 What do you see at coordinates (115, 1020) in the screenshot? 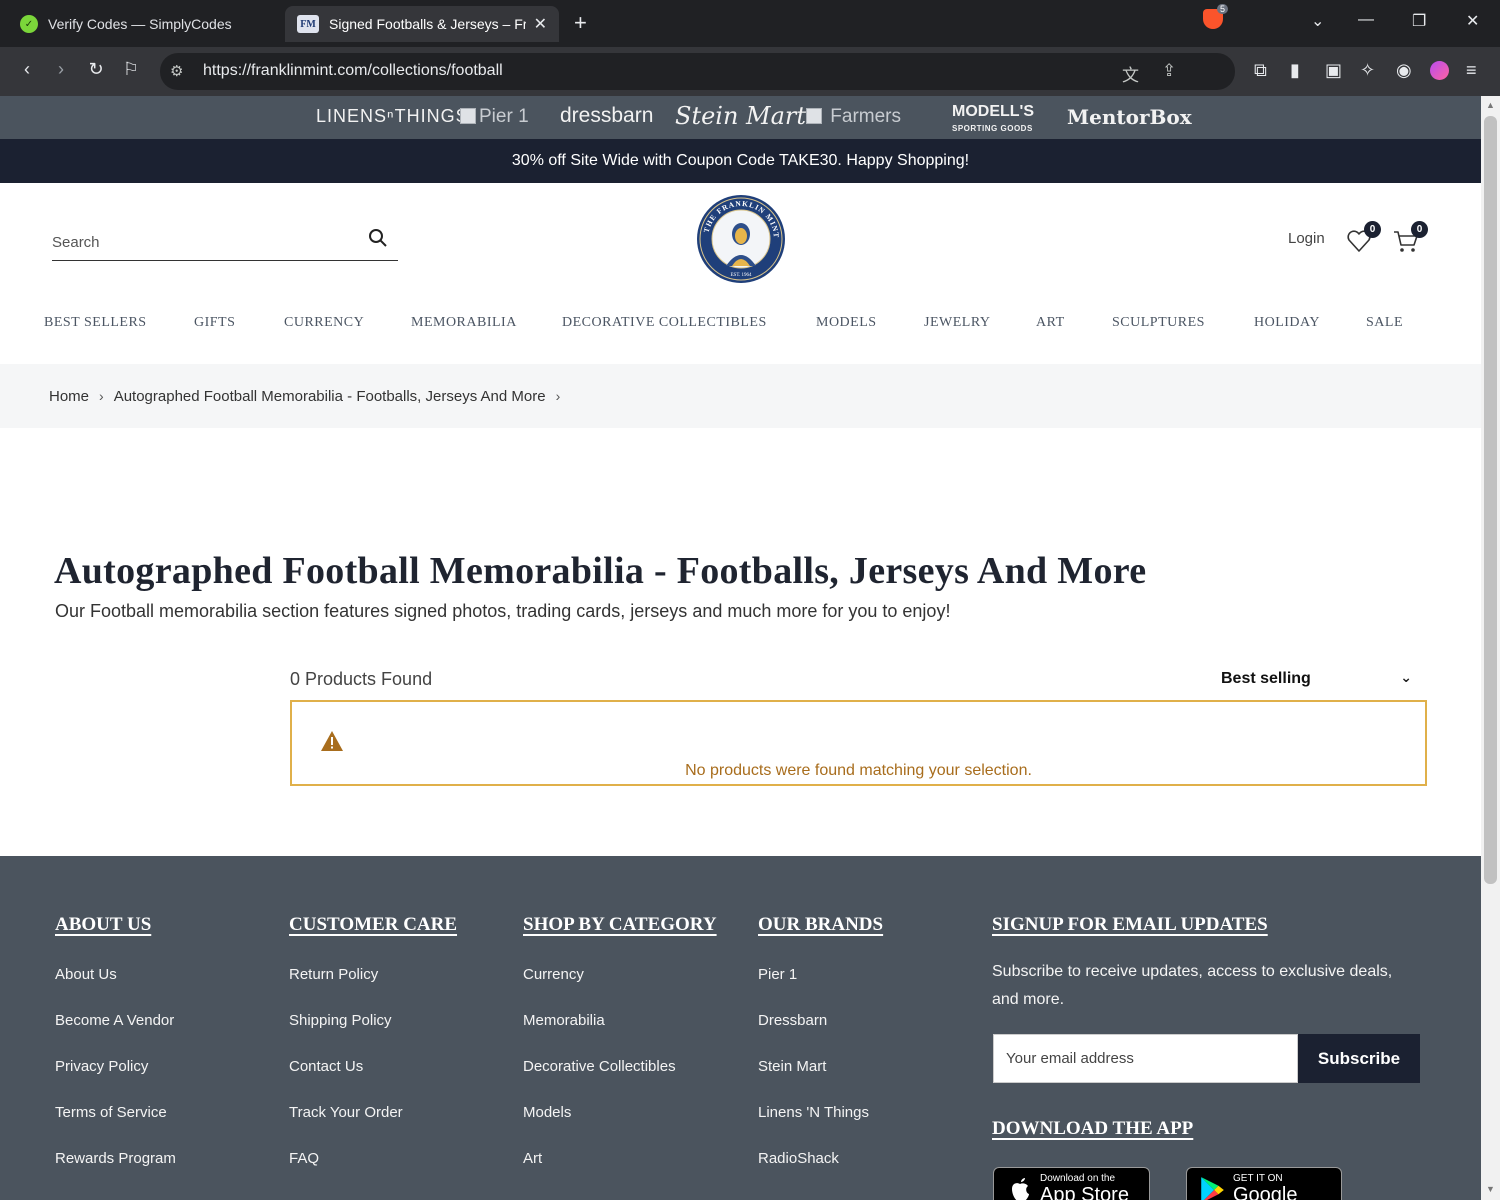
I see `footer-link-become-vendor: Become A Vendor` at bounding box center [115, 1020].